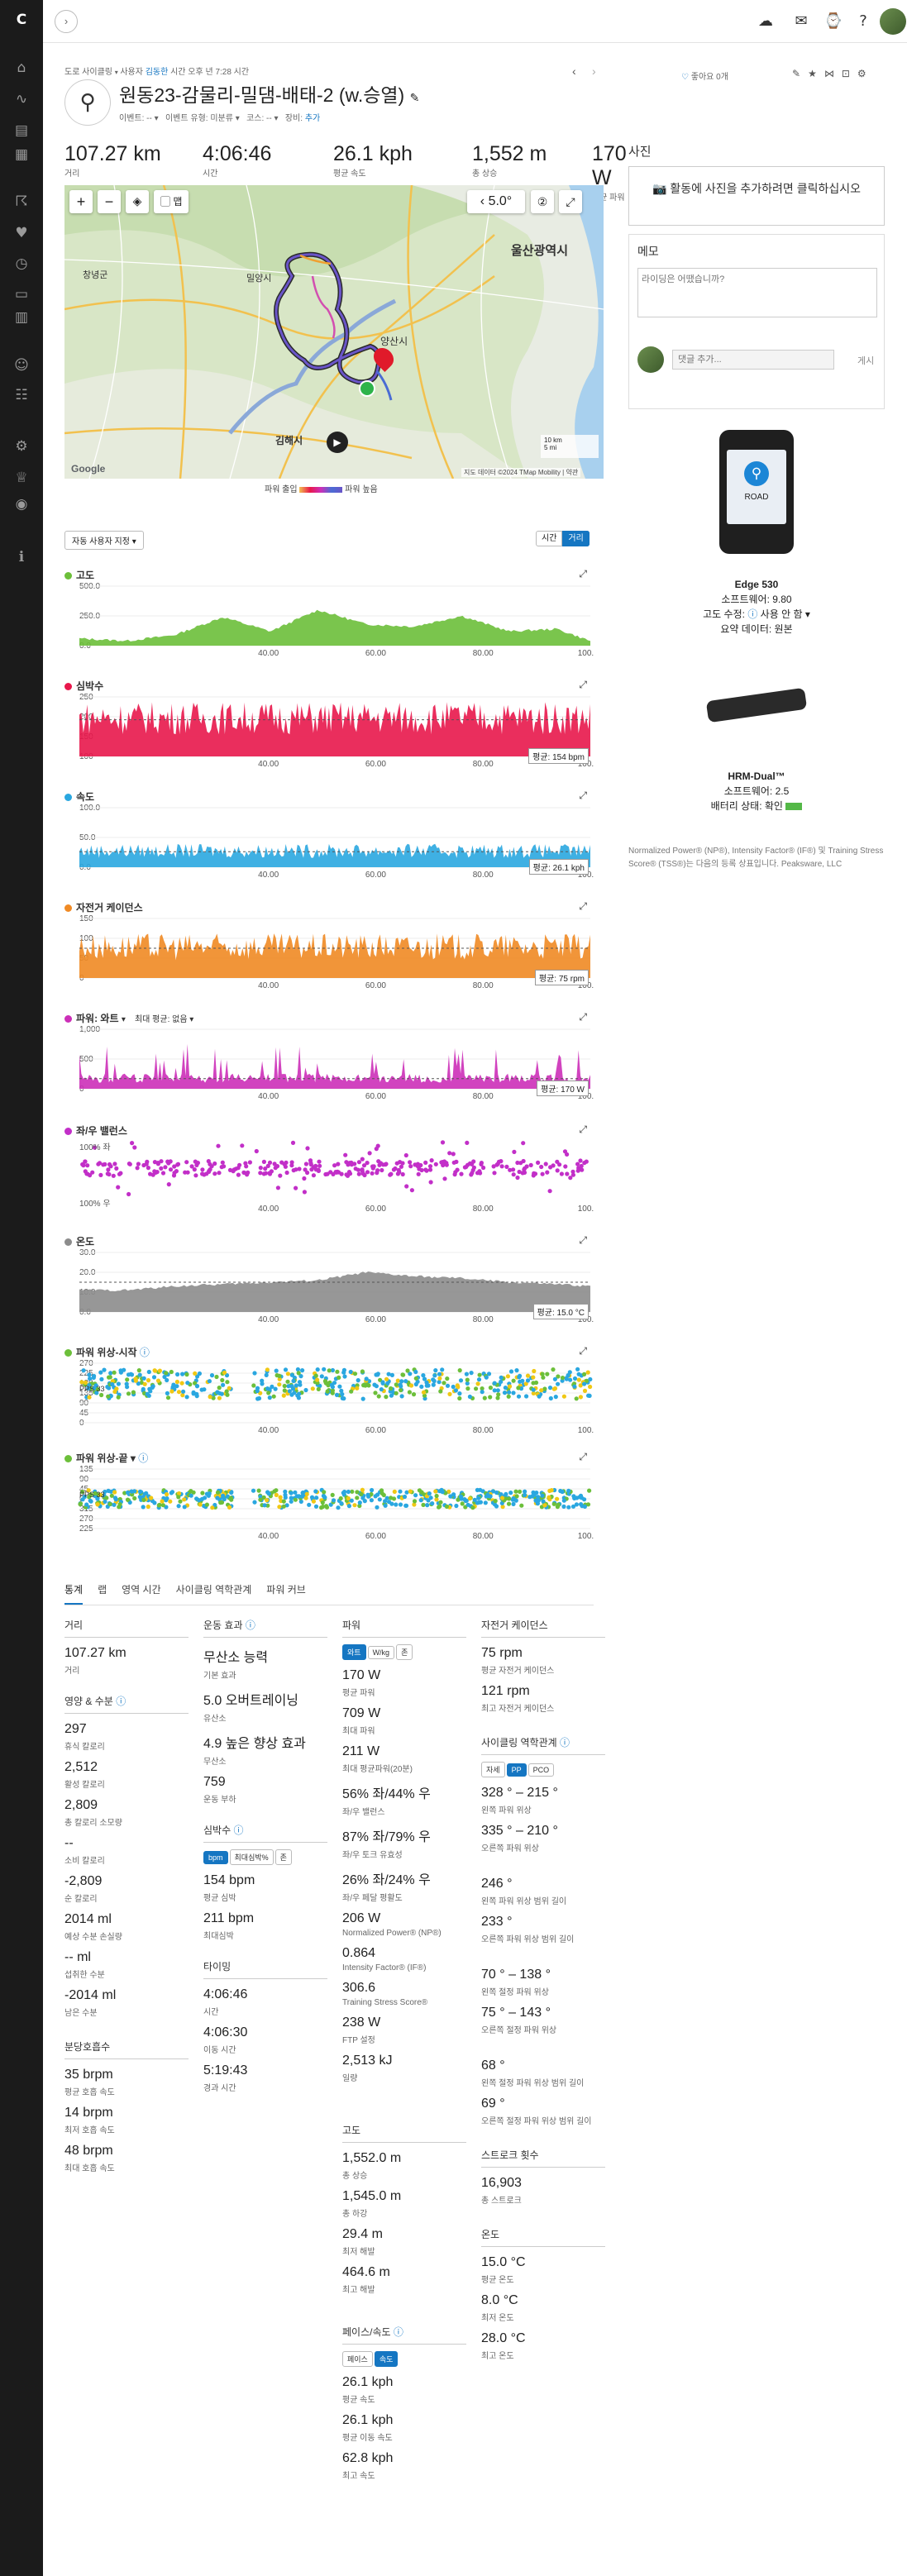 This screenshot has height=2576, width=907. What do you see at coordinates (149, 118) in the screenshot?
I see `event-dropdown: --` at bounding box center [149, 118].